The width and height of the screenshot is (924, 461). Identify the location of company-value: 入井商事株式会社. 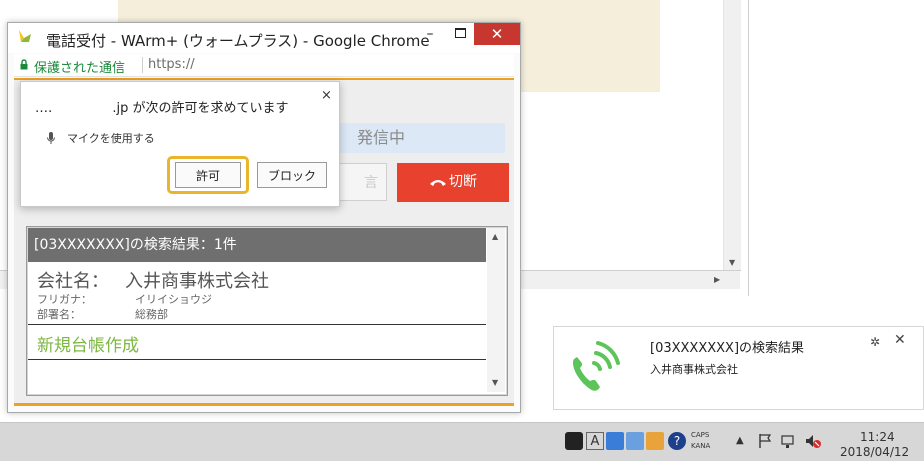
(197, 281).